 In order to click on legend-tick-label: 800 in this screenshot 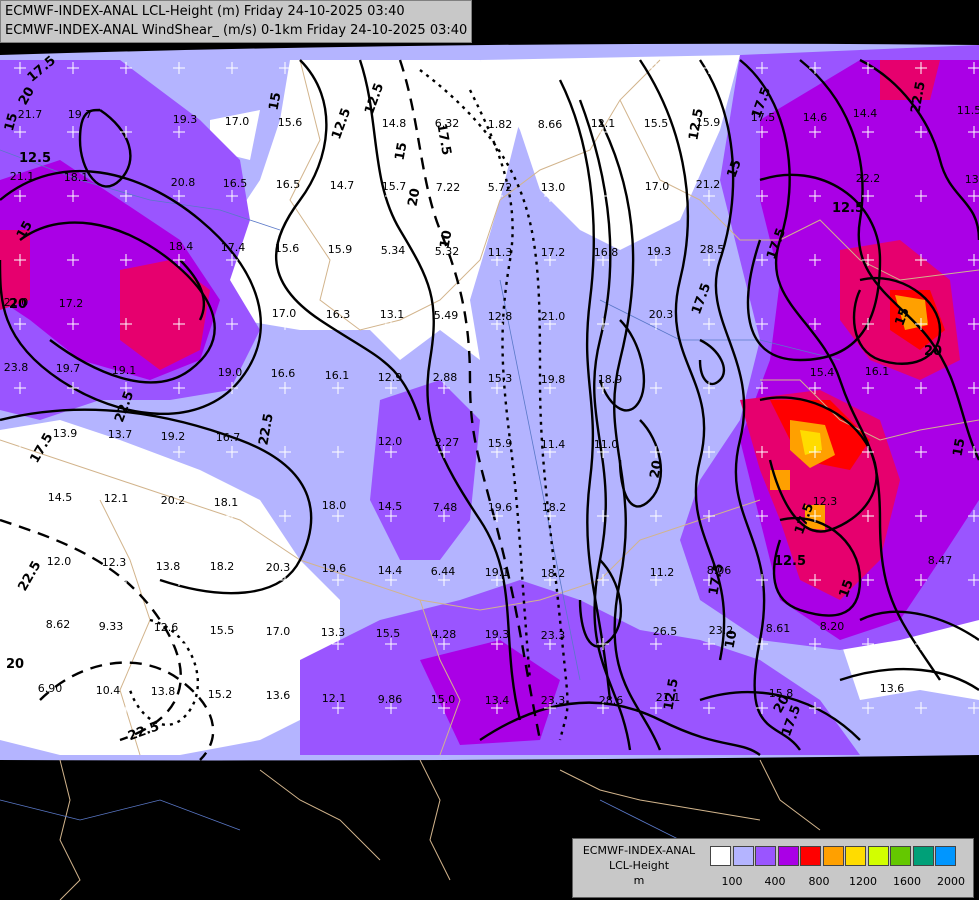, I will do `click(819, 881)`.